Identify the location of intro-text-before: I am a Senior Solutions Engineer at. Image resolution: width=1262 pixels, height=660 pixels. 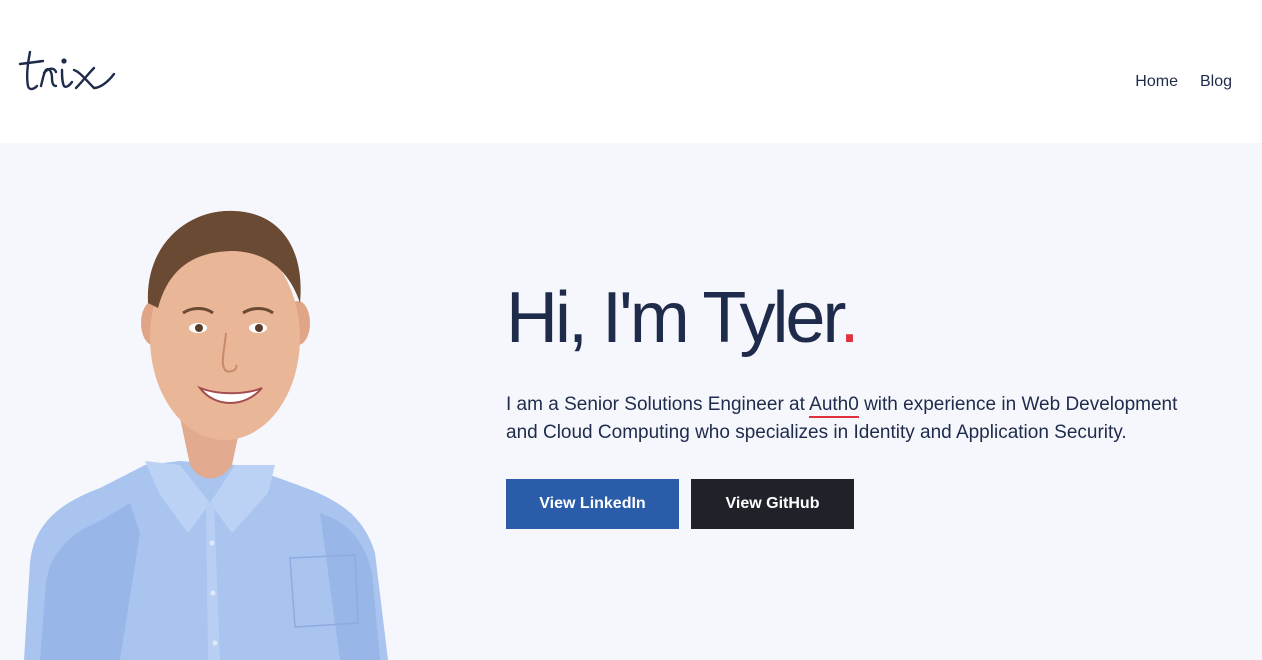
(658, 404).